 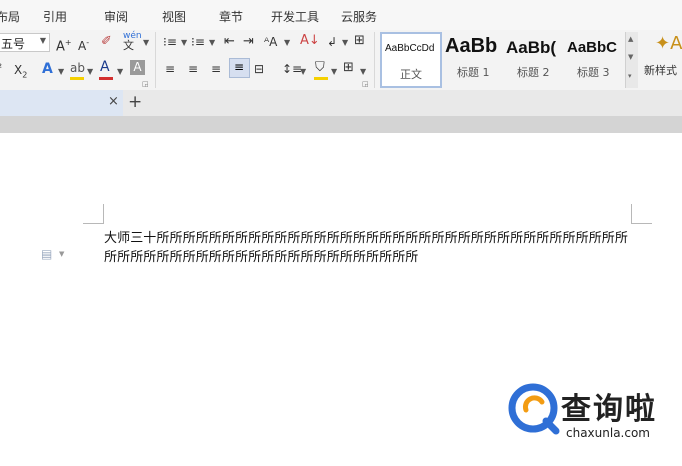 What do you see at coordinates (410, 48) in the screenshot?
I see `style-preview: AaBbCcDd` at bounding box center [410, 48].